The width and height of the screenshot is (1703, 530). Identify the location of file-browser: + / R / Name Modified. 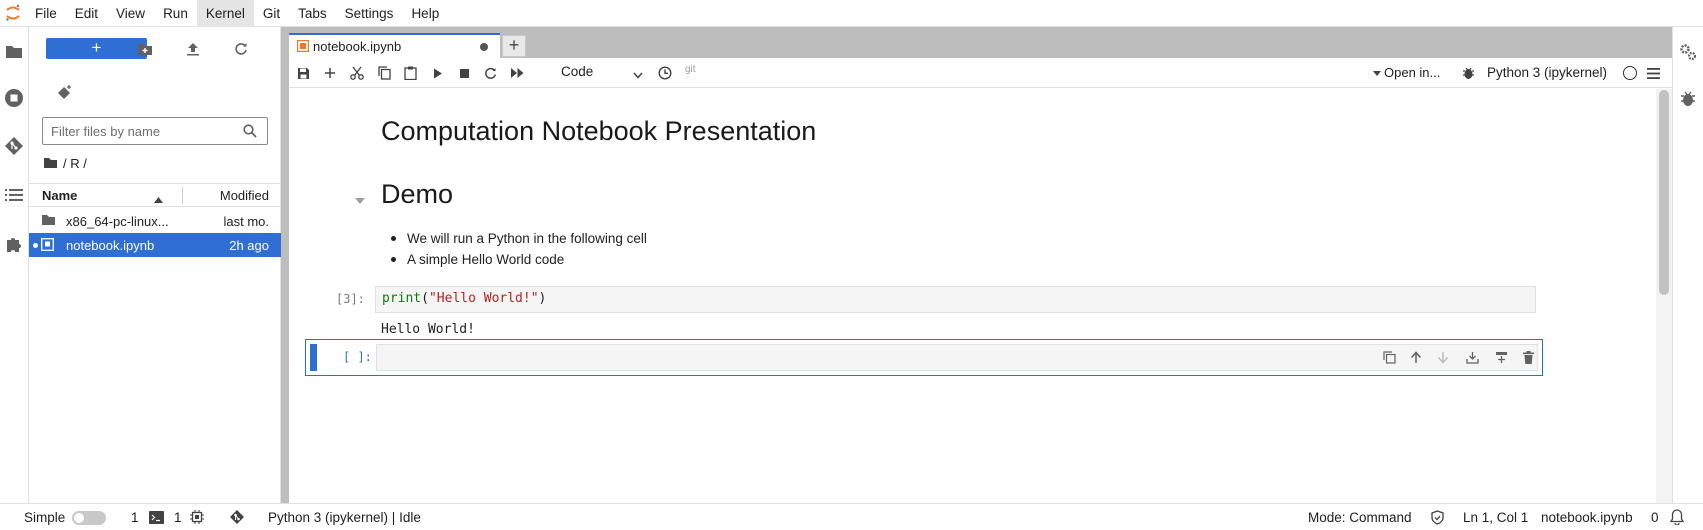
(155, 265).